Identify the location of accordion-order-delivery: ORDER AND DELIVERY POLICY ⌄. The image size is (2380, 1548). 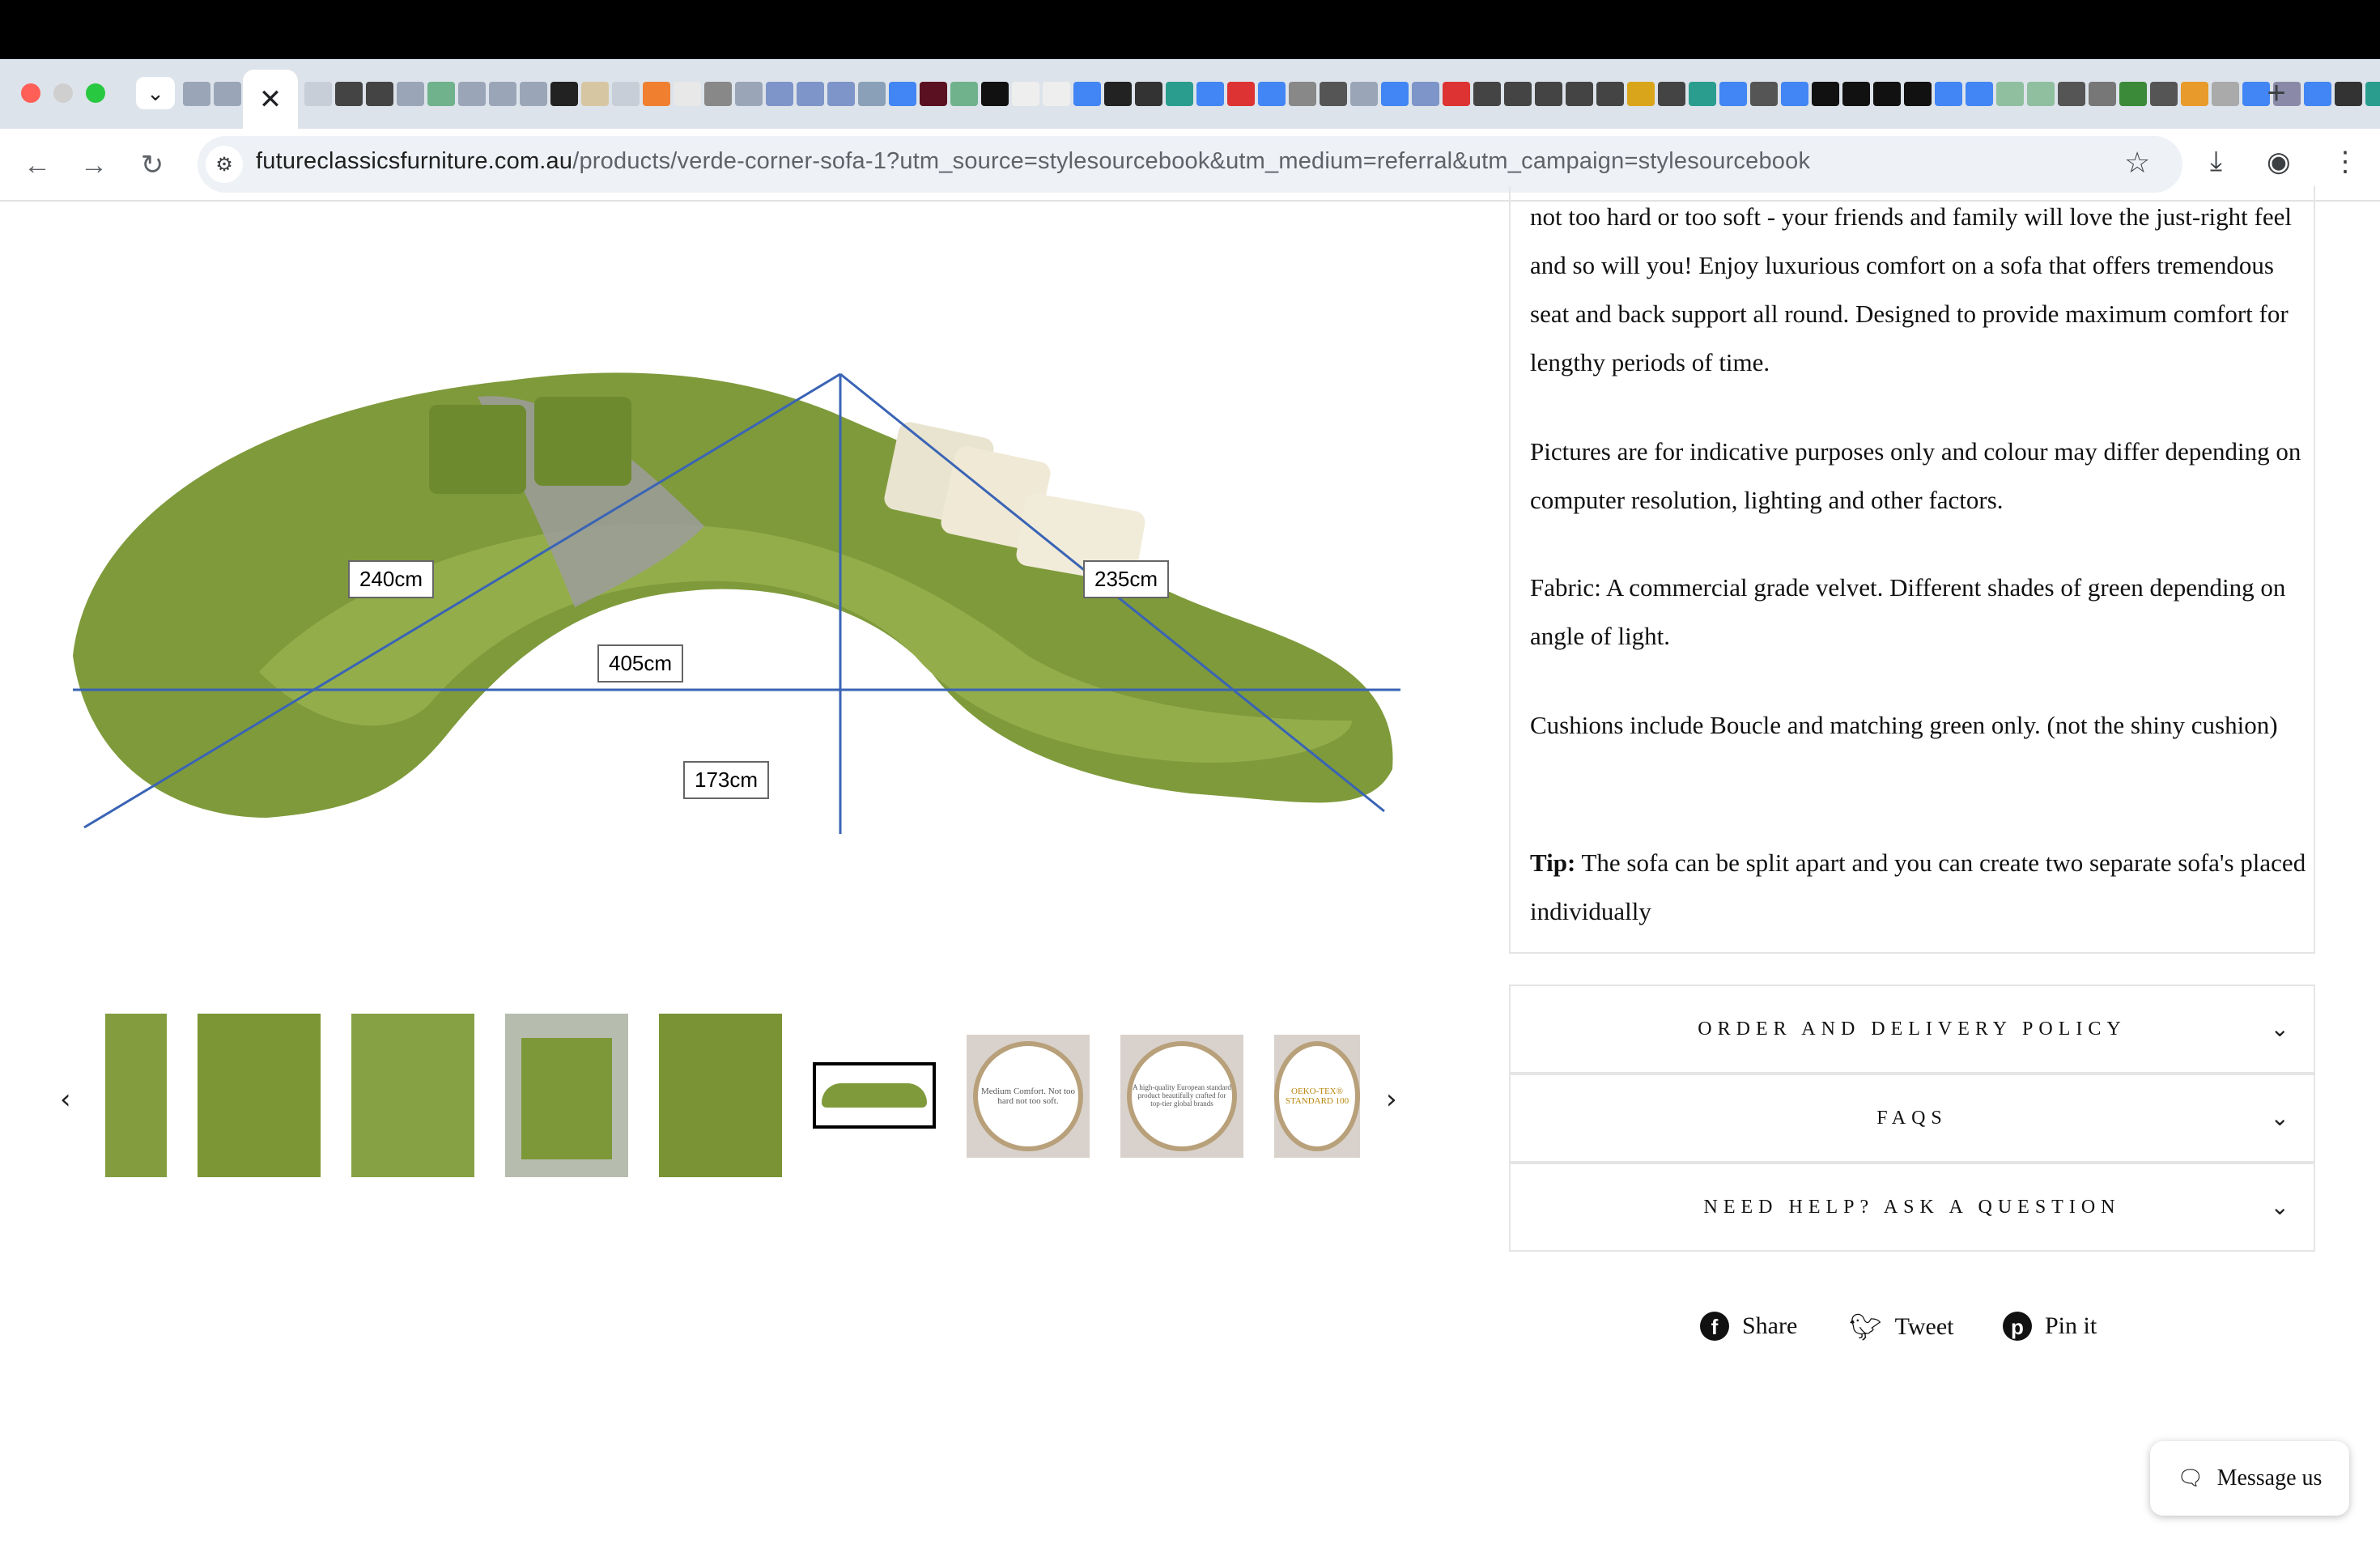
(1912, 1030).